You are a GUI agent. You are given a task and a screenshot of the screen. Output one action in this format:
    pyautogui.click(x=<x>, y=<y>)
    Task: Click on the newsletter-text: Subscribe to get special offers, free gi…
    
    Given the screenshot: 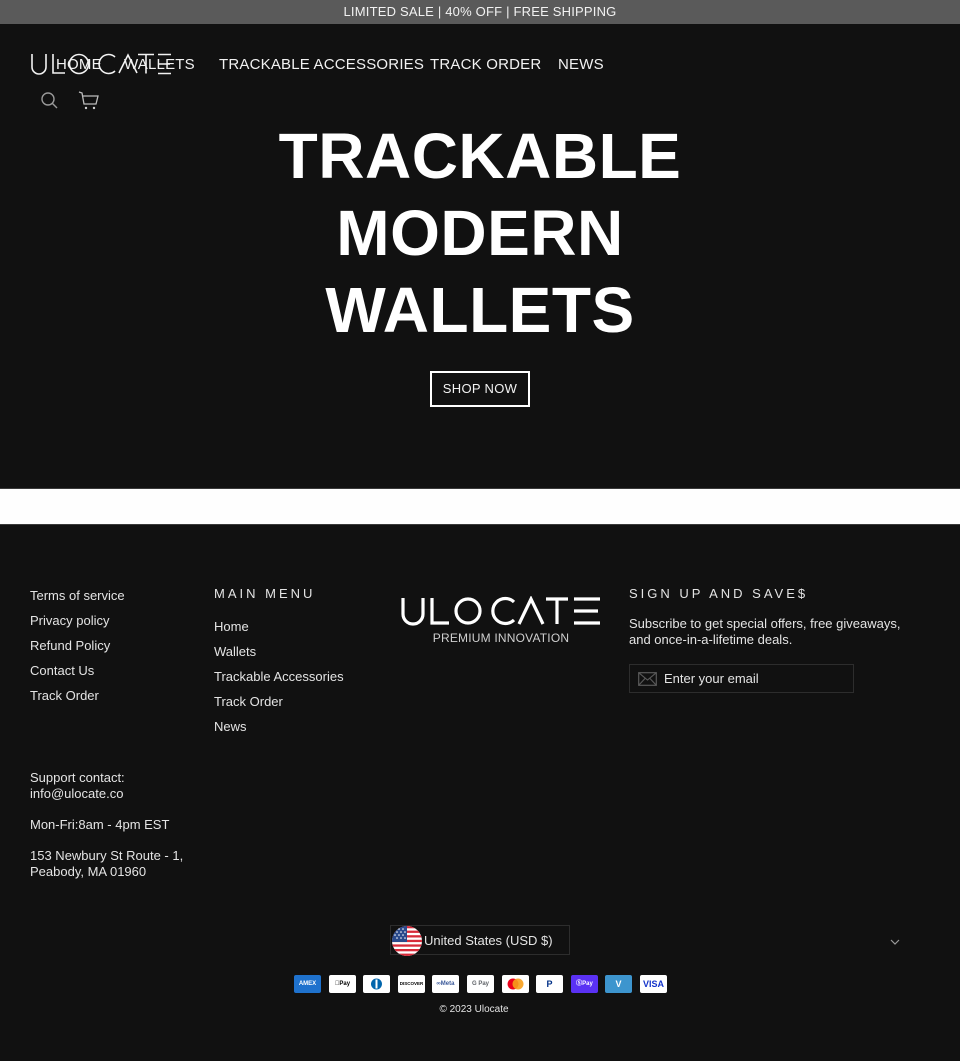 What is the action you would take?
    pyautogui.click(x=765, y=631)
    